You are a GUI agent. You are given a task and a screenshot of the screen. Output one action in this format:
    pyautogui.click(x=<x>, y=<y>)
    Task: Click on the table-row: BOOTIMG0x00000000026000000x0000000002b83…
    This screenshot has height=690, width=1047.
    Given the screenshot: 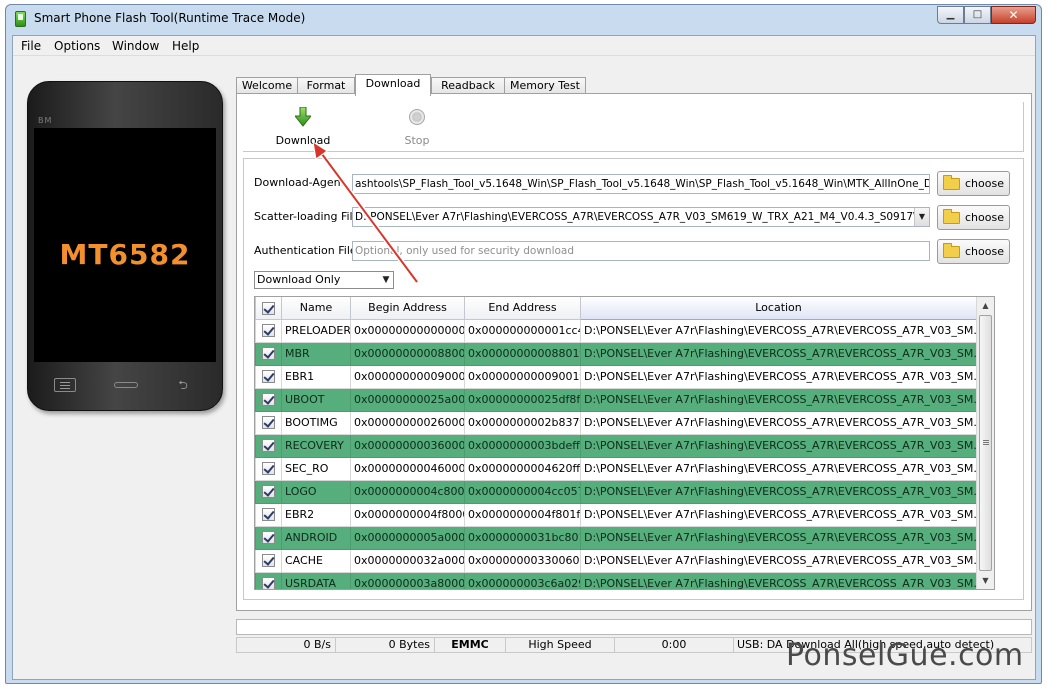 What is the action you would take?
    pyautogui.click(x=616, y=422)
    